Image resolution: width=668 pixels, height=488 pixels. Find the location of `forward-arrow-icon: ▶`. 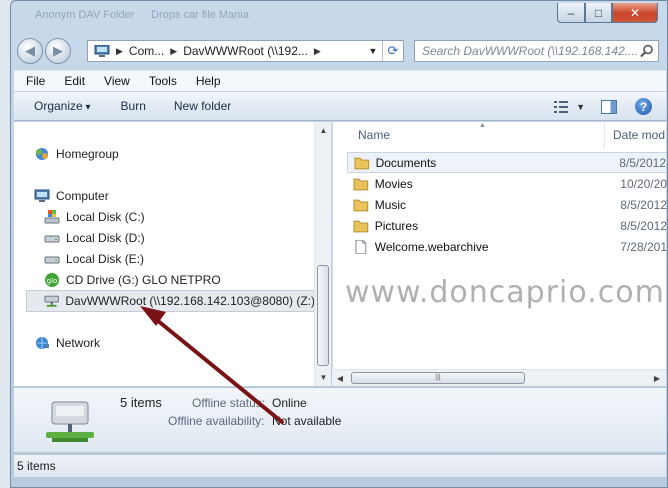

forward-arrow-icon: ▶ is located at coordinates (58, 50).